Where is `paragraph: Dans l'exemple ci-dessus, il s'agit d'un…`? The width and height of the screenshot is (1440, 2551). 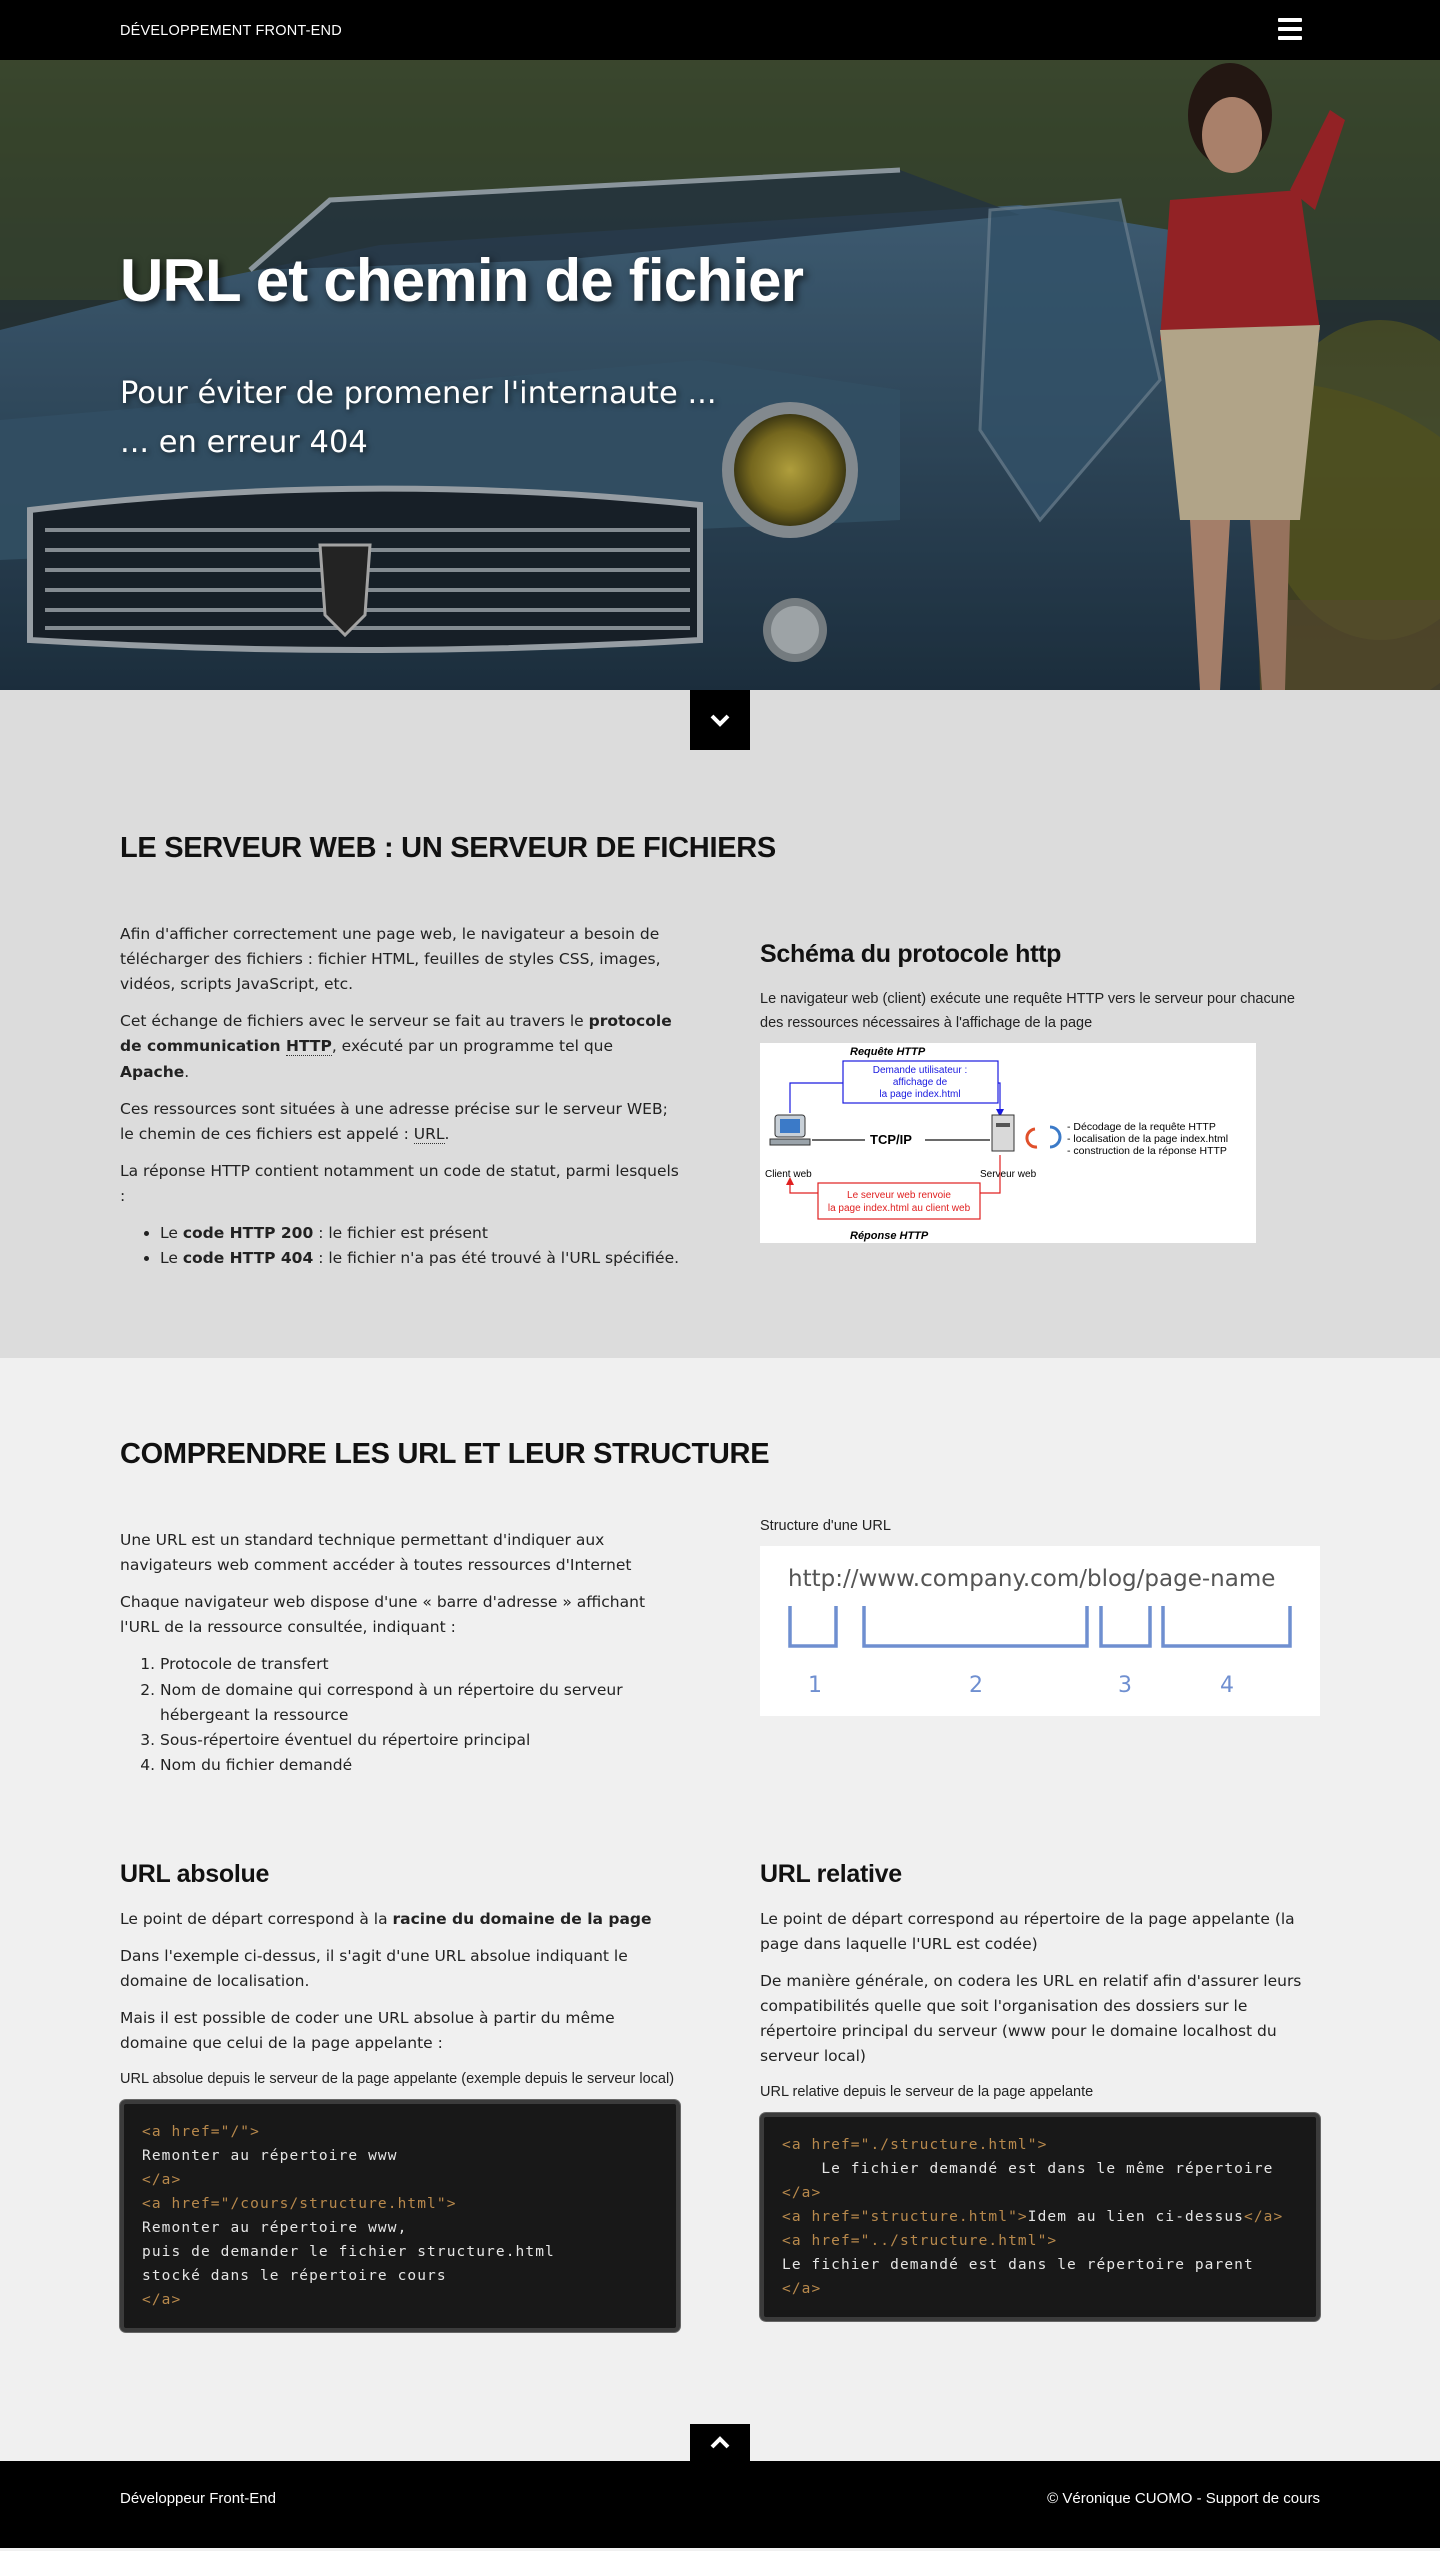
paragraph: Dans l'exemple ci-dessus, il s'agit d'un… is located at coordinates (374, 1968).